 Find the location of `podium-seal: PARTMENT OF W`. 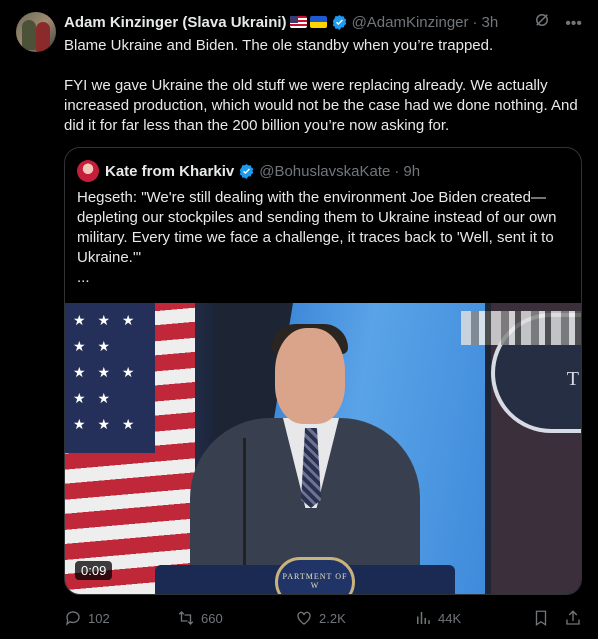

podium-seal: PARTMENT OF W is located at coordinates (315, 575).